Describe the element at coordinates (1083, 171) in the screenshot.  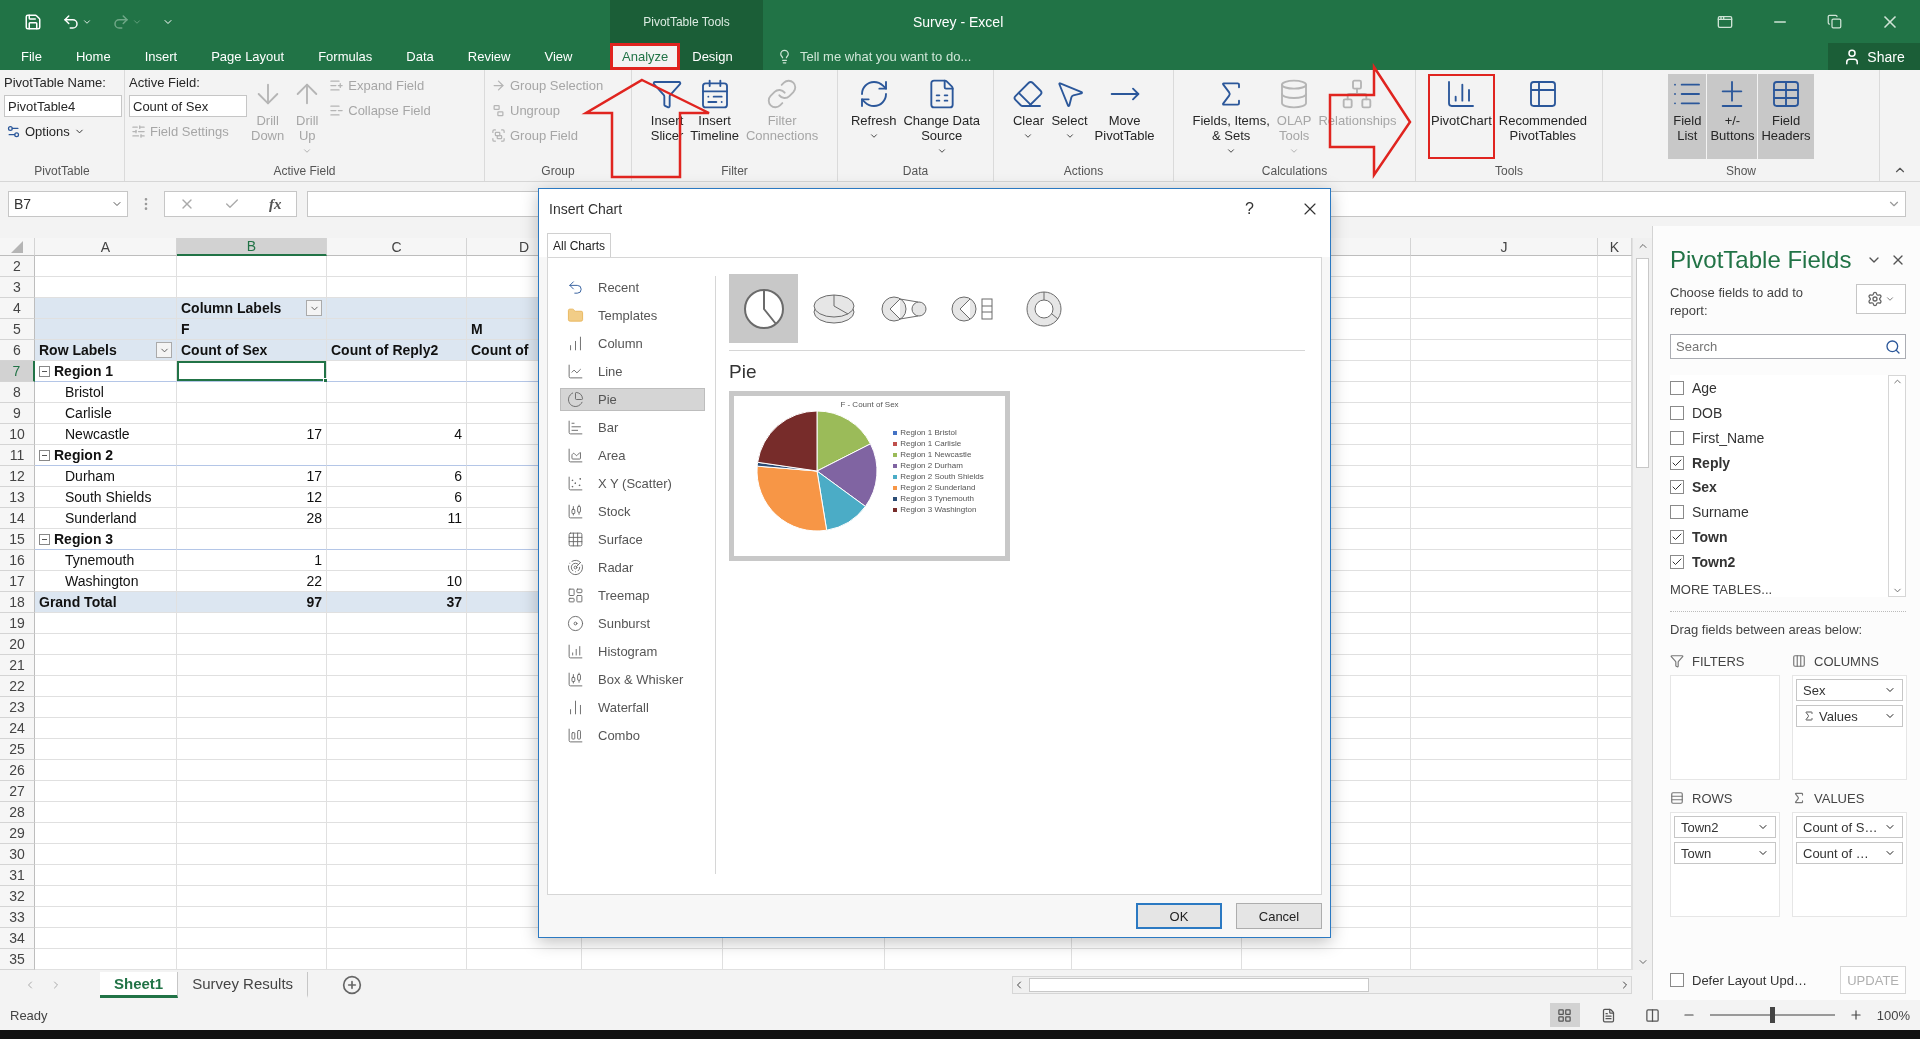
I see `group-label: Actions` at that location.